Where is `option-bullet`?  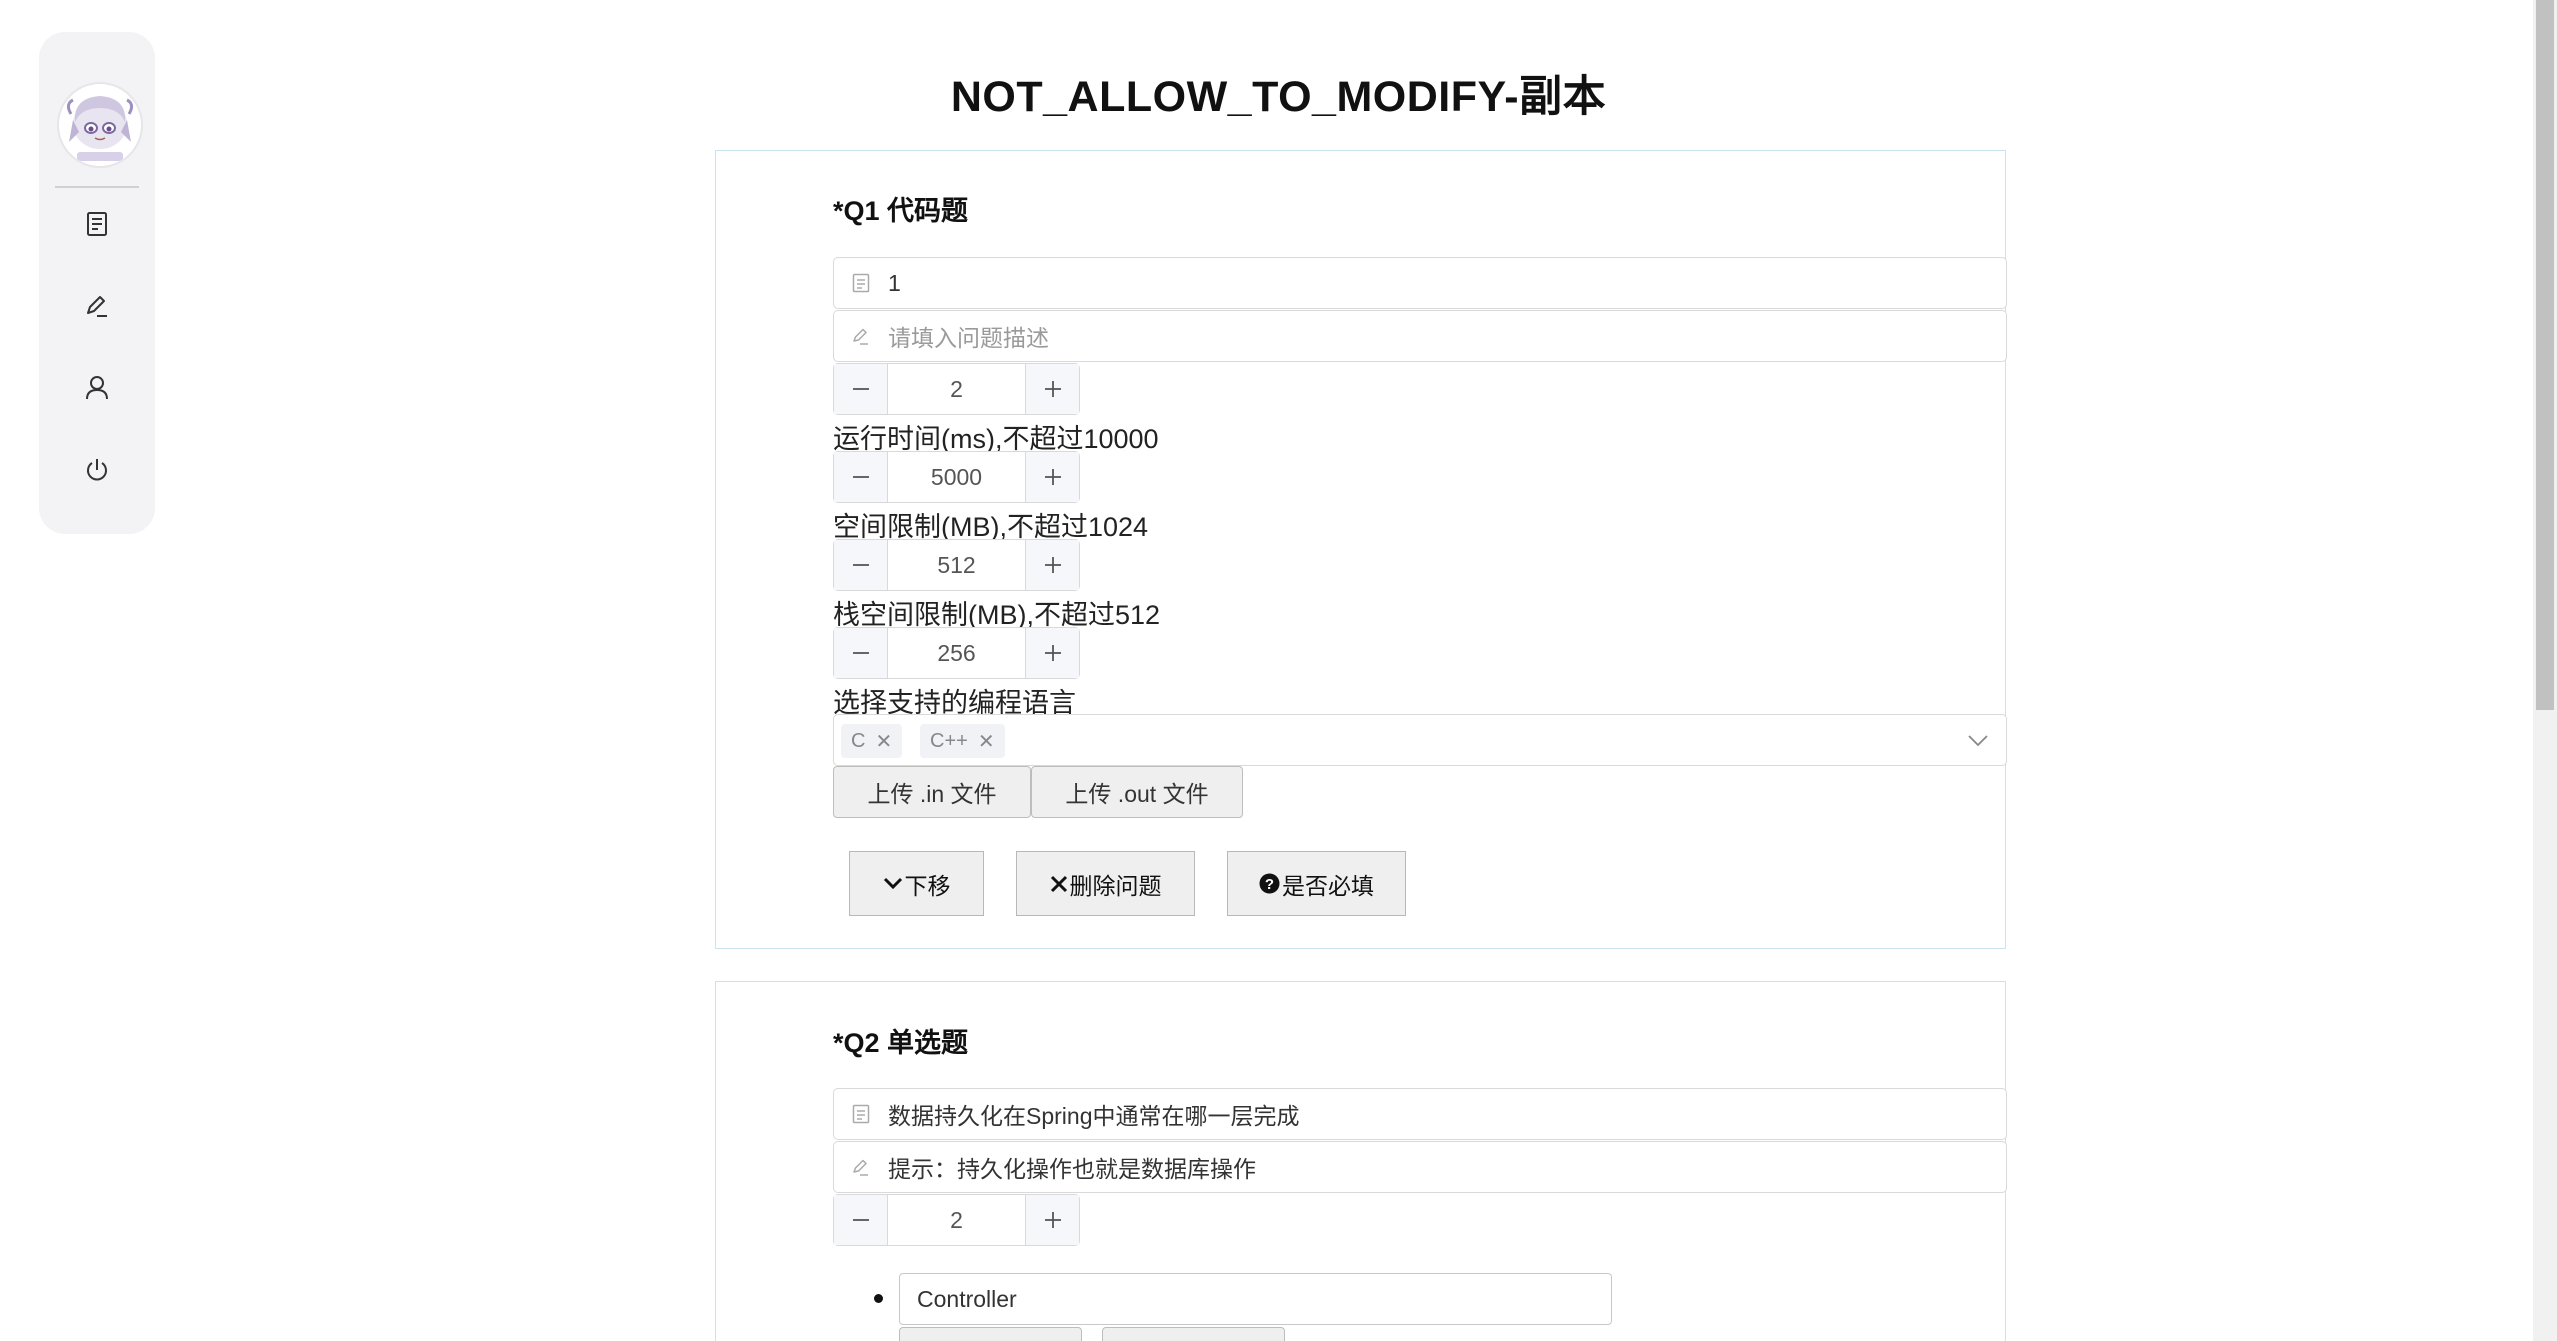
option-bullet is located at coordinates (878, 1298).